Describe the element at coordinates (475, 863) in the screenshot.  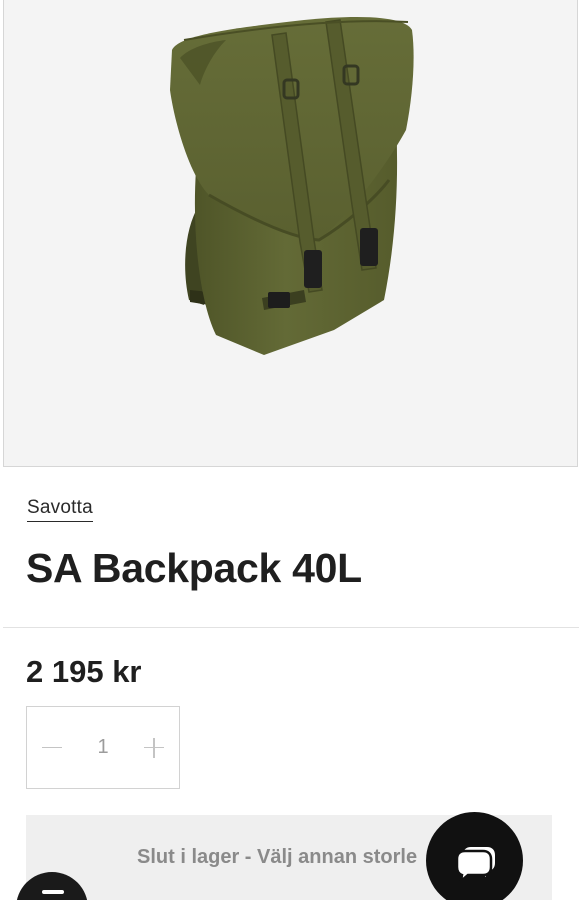
I see `chat-bubbles-icon` at that location.